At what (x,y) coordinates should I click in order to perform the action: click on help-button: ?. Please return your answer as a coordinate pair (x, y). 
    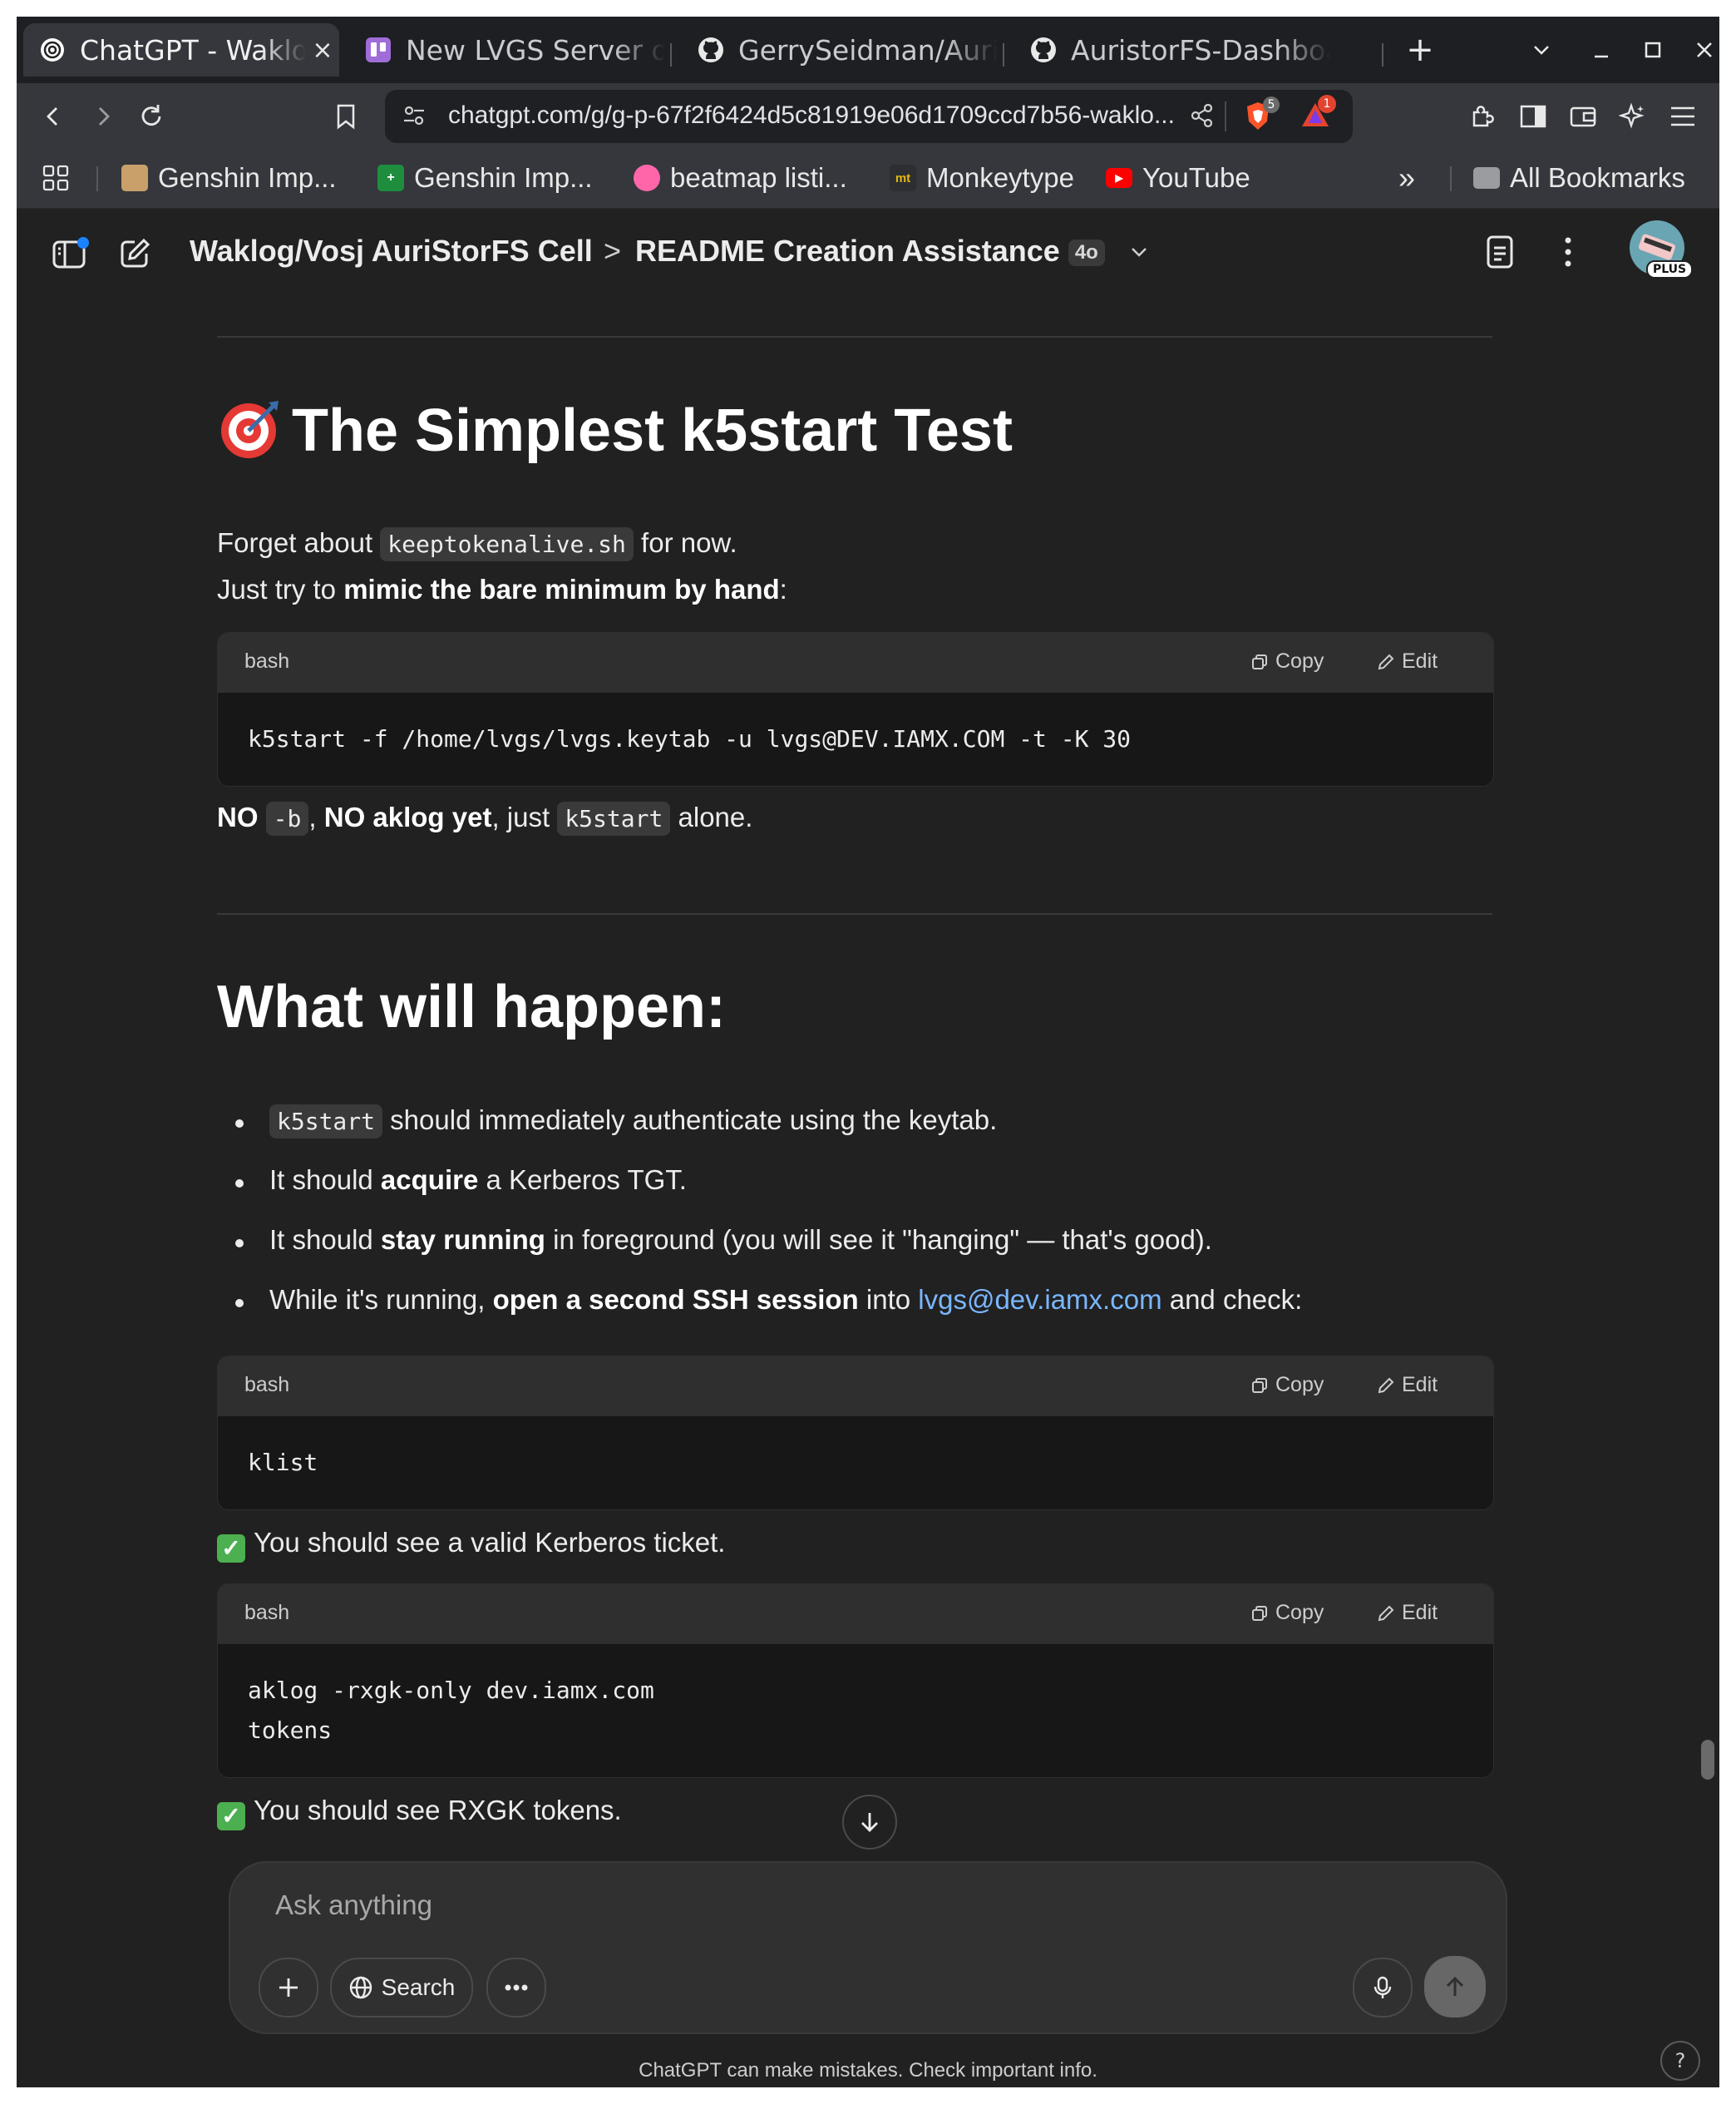
    Looking at the image, I should click on (1680, 2061).